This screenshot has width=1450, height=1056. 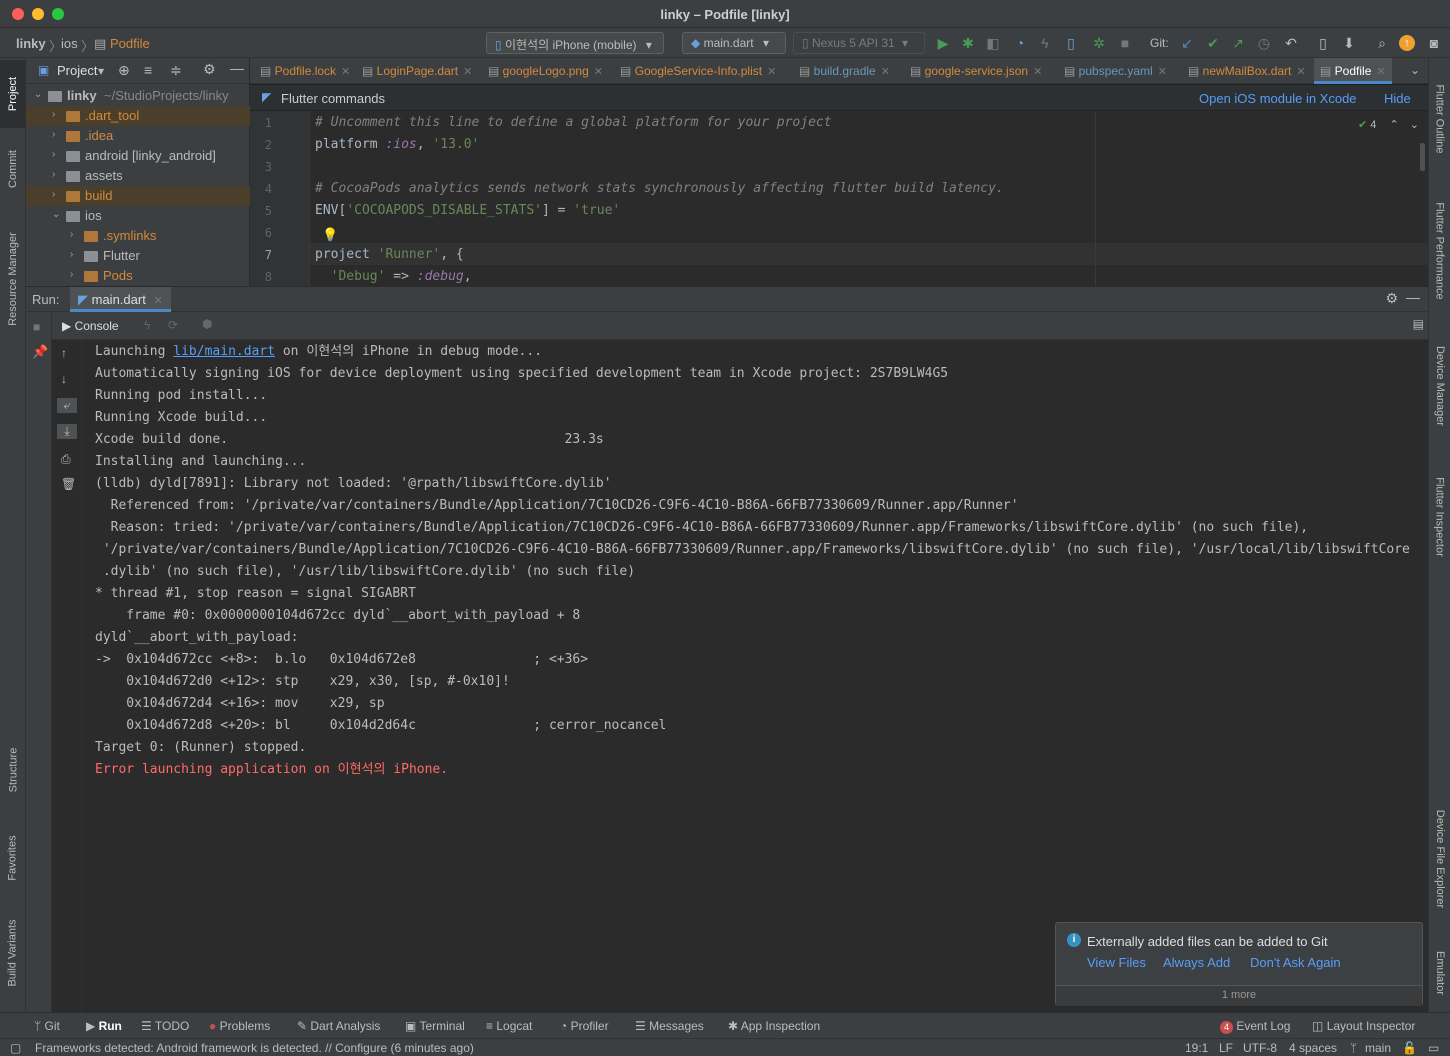 What do you see at coordinates (1439, 386) in the screenshot?
I see `tool-tab-device-manager: Device Manager` at bounding box center [1439, 386].